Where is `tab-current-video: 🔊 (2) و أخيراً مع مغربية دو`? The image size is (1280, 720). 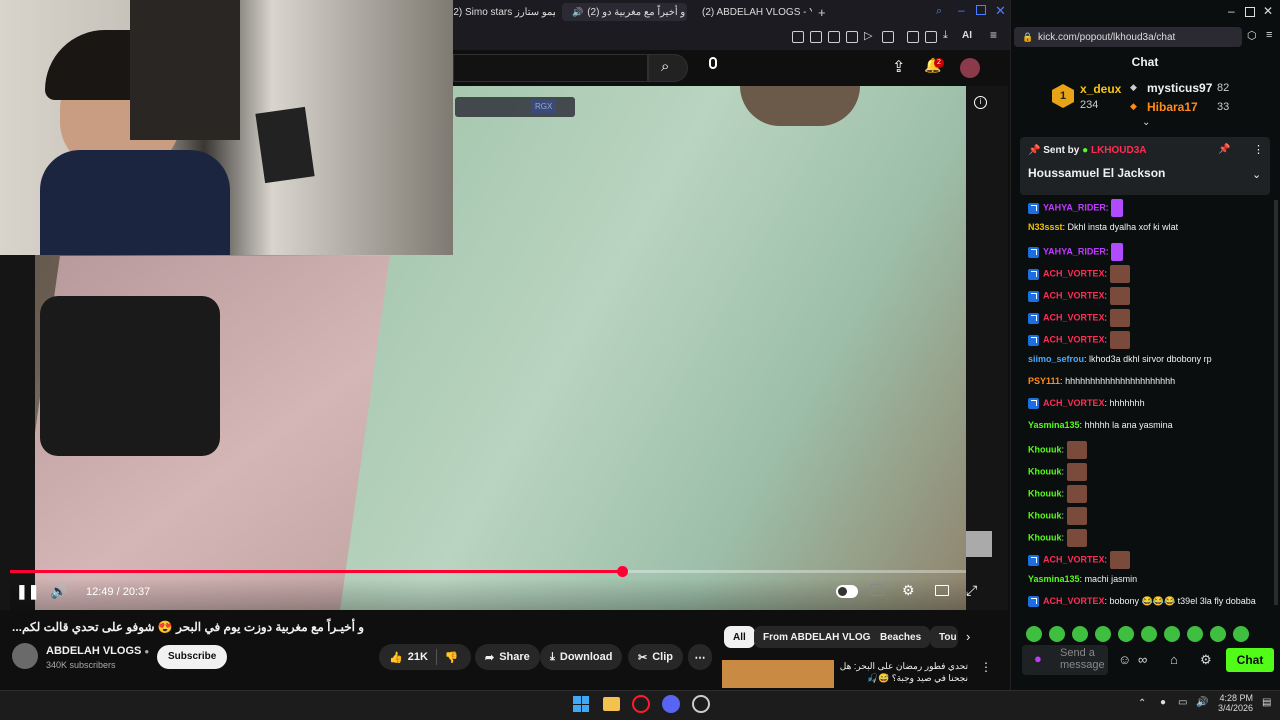
tab-current-video: 🔊 (2) و أخيراً مع مغربية دو is located at coordinates (624, 12).